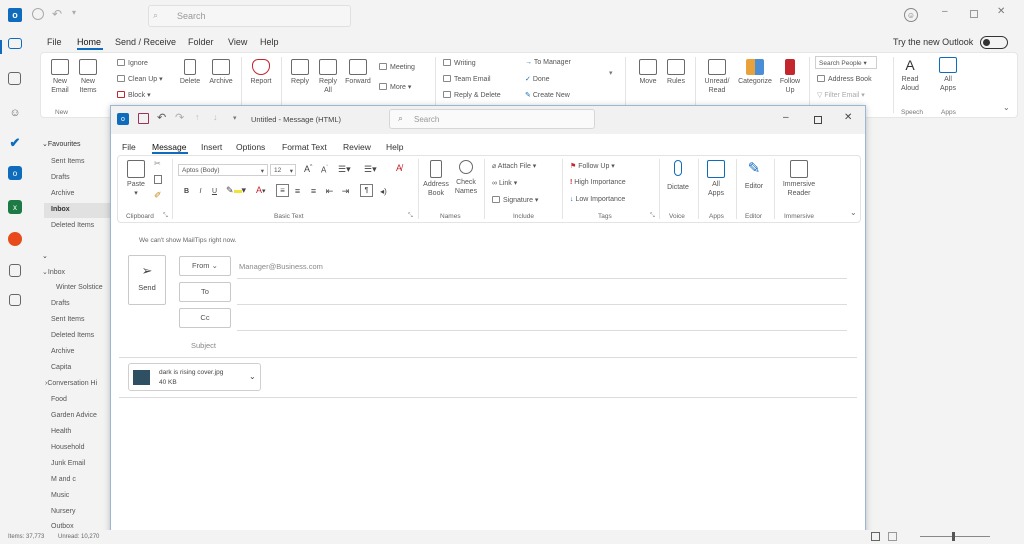  What do you see at coordinates (14, 78) in the screenshot?
I see `calendar-icon` at bounding box center [14, 78].